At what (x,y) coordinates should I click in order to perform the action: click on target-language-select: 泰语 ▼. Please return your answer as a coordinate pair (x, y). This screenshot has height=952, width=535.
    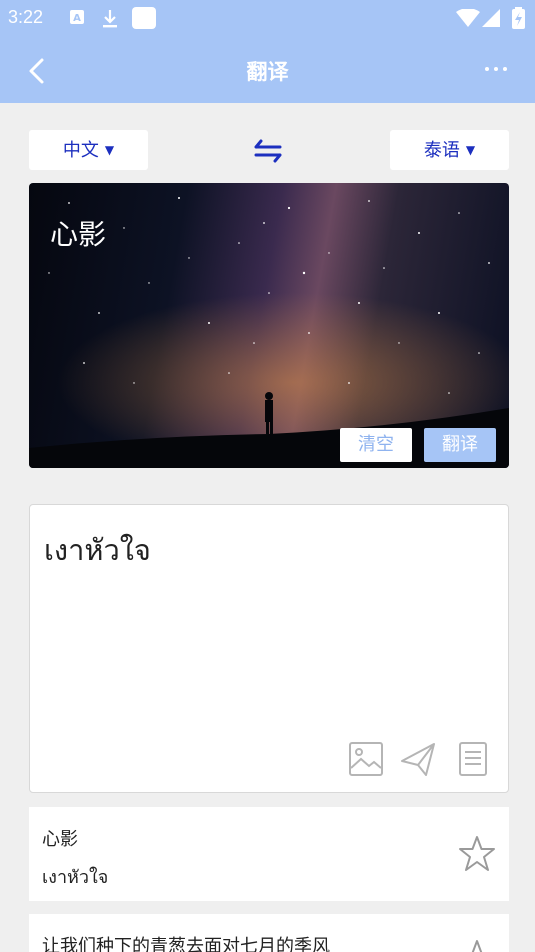
    Looking at the image, I should click on (449, 150).